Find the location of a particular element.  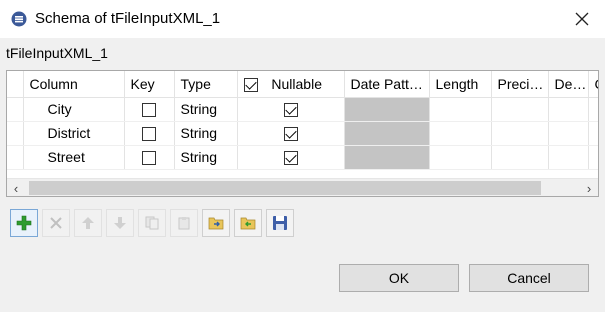

header-nullable: Nullable is located at coordinates (291, 84).